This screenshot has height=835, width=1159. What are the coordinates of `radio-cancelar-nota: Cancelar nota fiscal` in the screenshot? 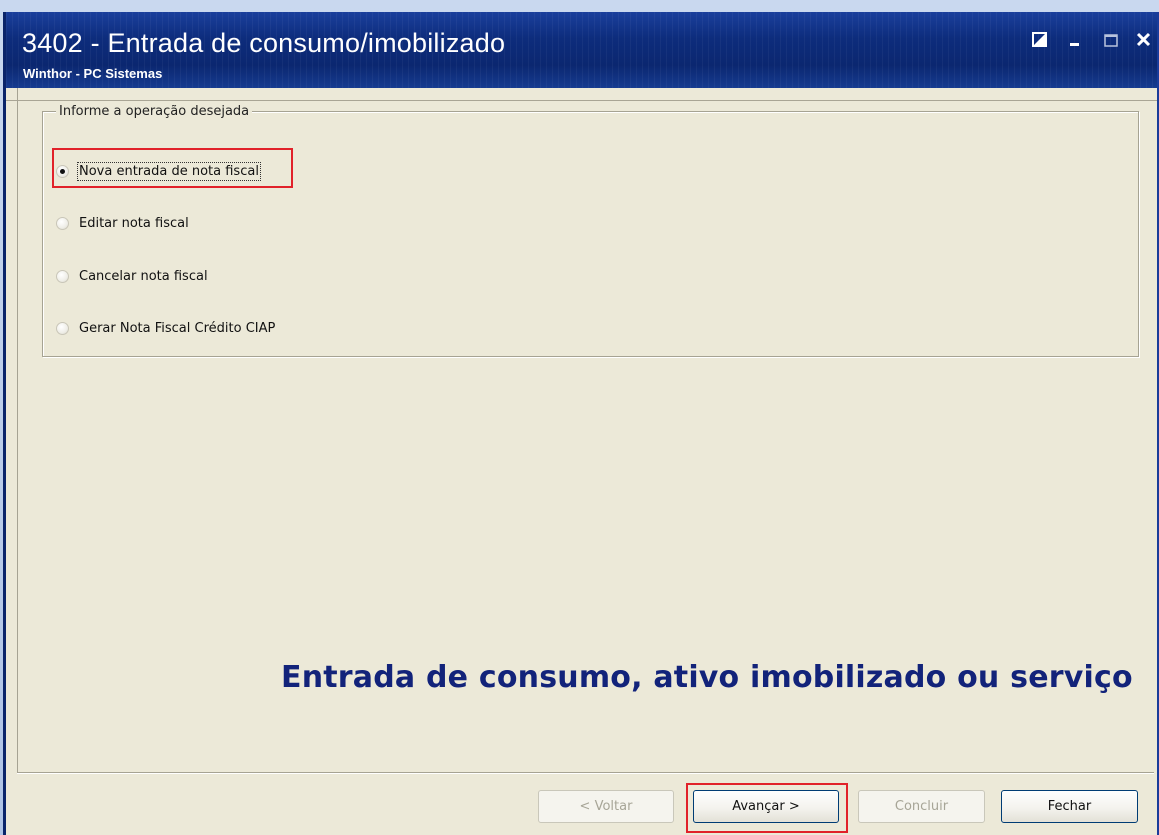 It's located at (132, 276).